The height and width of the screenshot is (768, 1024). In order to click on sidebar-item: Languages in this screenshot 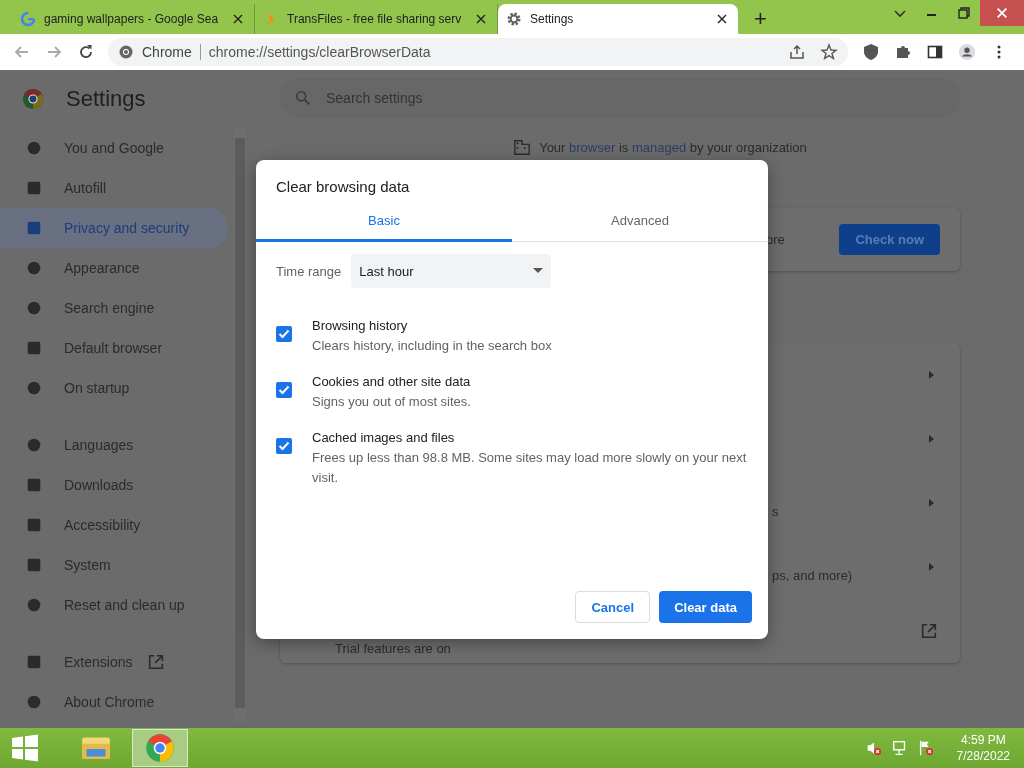, I will do `click(114, 445)`.